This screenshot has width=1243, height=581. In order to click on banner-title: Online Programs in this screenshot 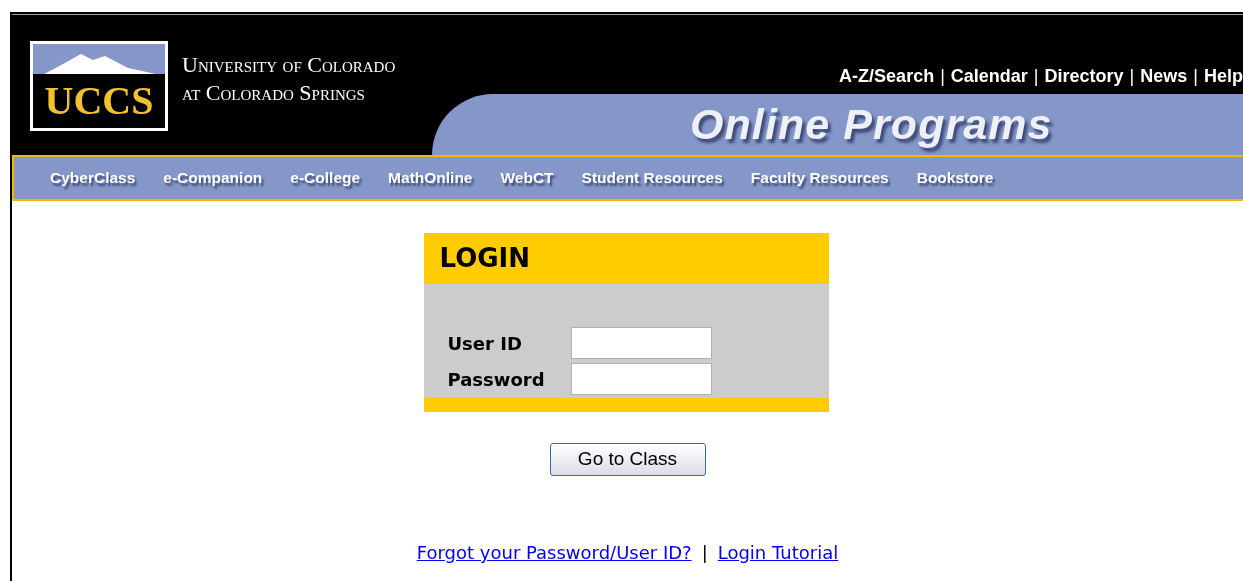, I will do `click(871, 124)`.